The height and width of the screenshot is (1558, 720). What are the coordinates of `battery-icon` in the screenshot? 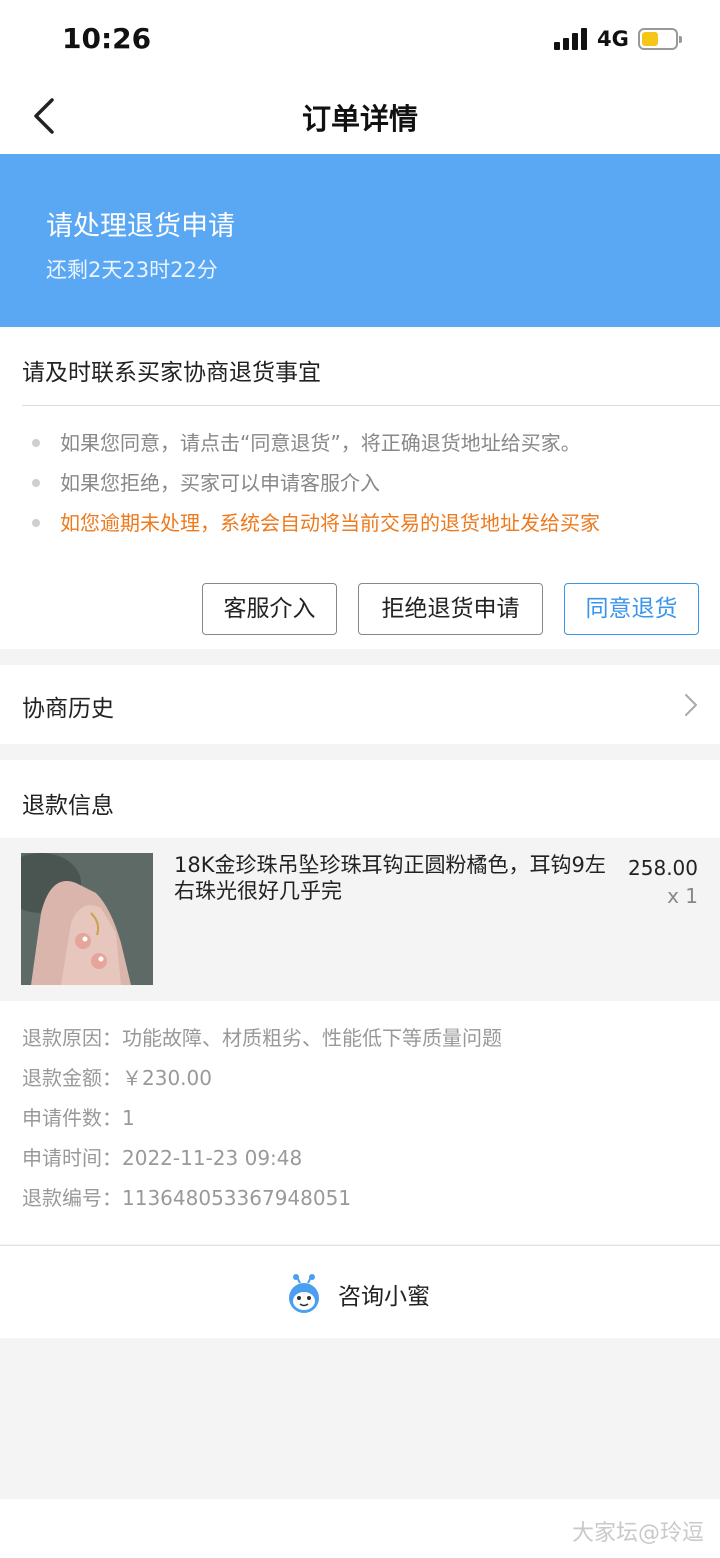 It's located at (660, 39).